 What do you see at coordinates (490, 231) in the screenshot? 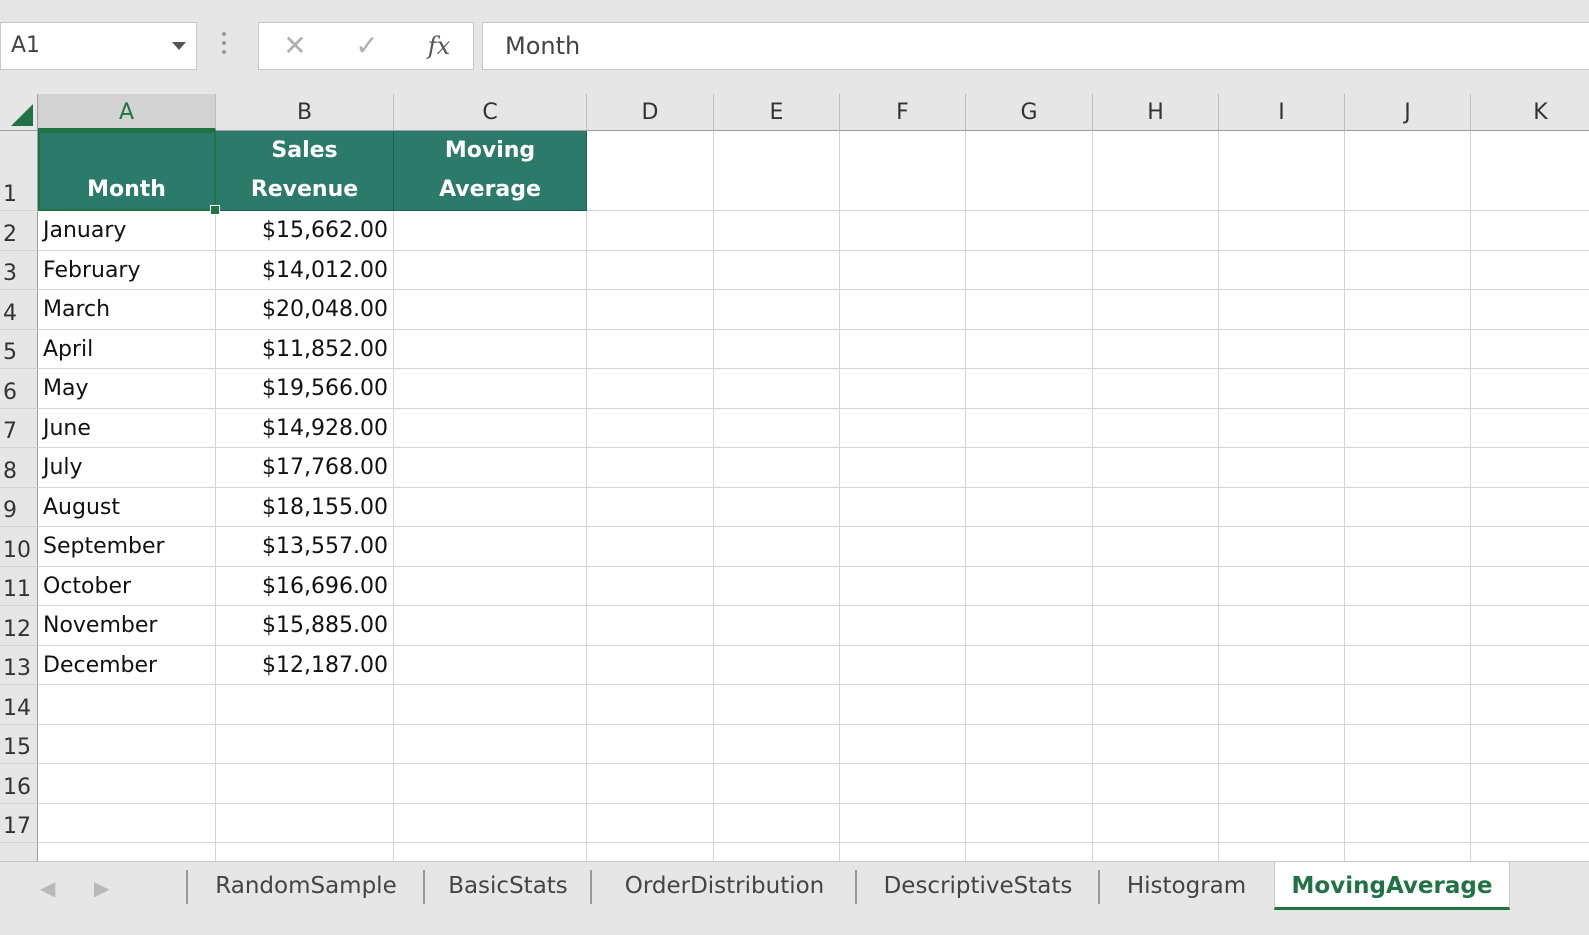
I see `cell-c2` at bounding box center [490, 231].